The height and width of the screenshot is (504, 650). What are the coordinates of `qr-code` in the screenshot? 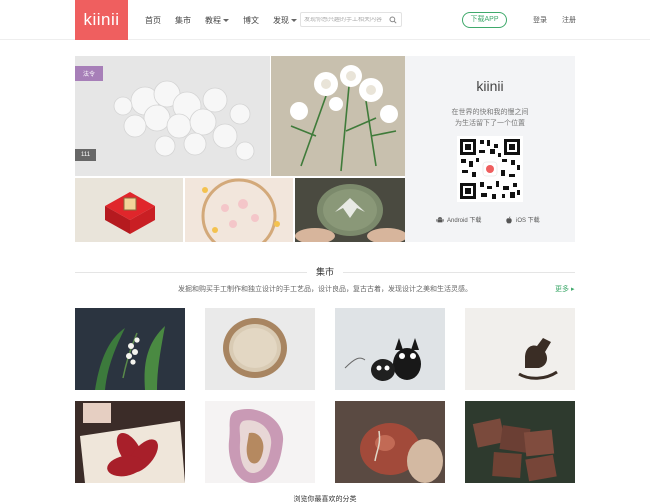 It's located at (490, 169).